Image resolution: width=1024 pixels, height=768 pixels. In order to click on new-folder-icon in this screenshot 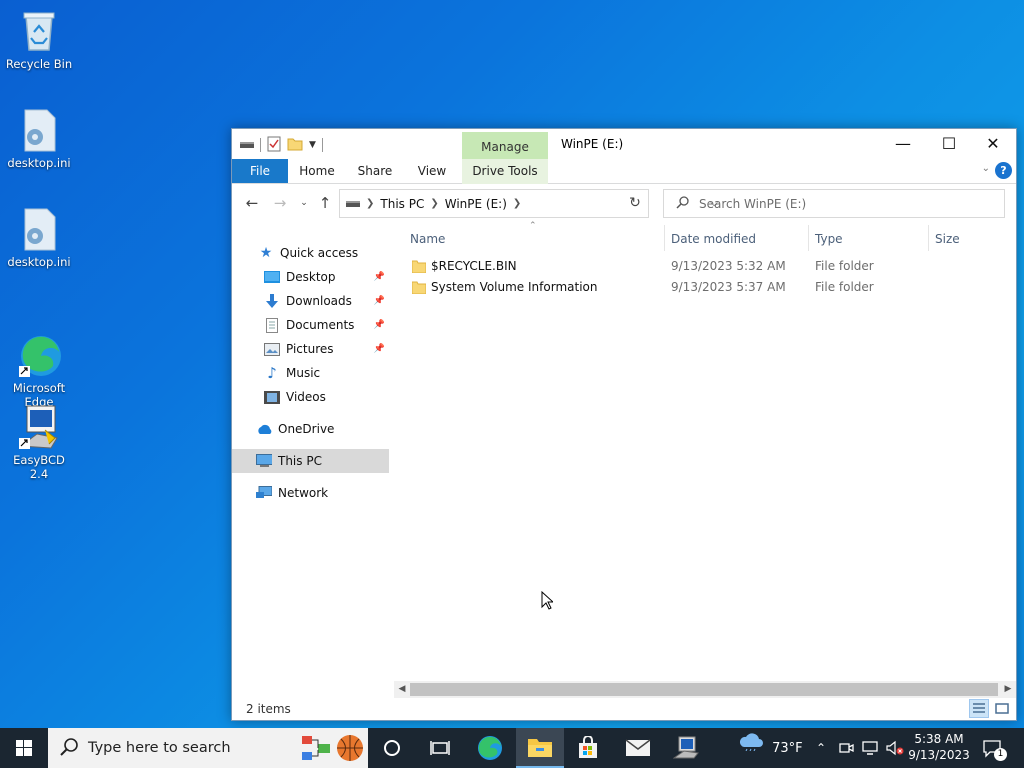, I will do `click(295, 145)`.